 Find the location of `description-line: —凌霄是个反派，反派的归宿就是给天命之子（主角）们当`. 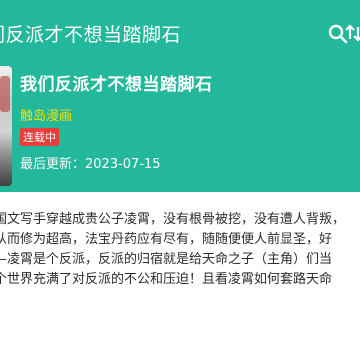

description-line: —凌霄是个反派，反派的归宿就是给天命之子（主角）们当 is located at coordinates (166, 259).